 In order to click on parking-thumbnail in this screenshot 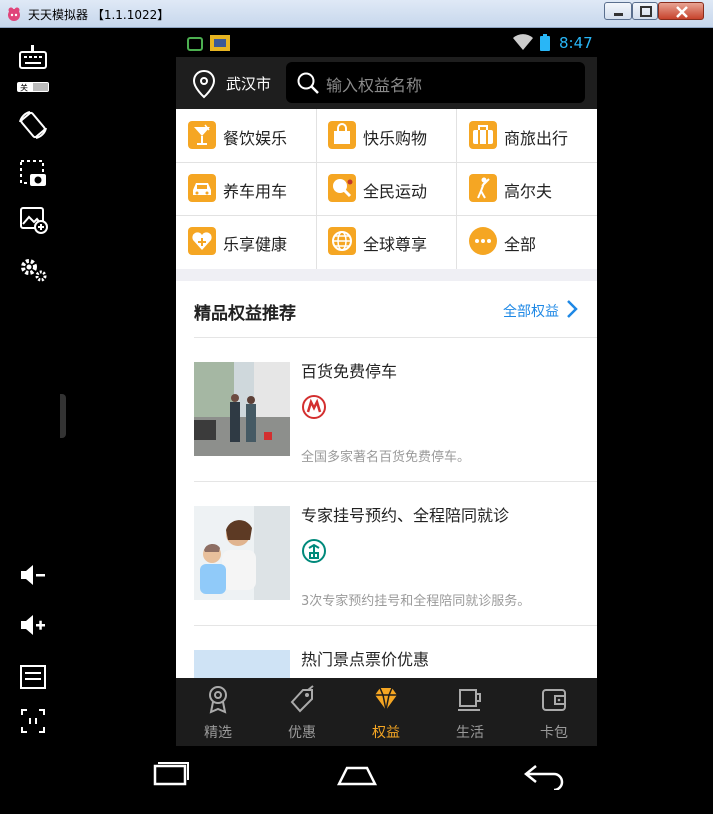, I will do `click(242, 409)`.